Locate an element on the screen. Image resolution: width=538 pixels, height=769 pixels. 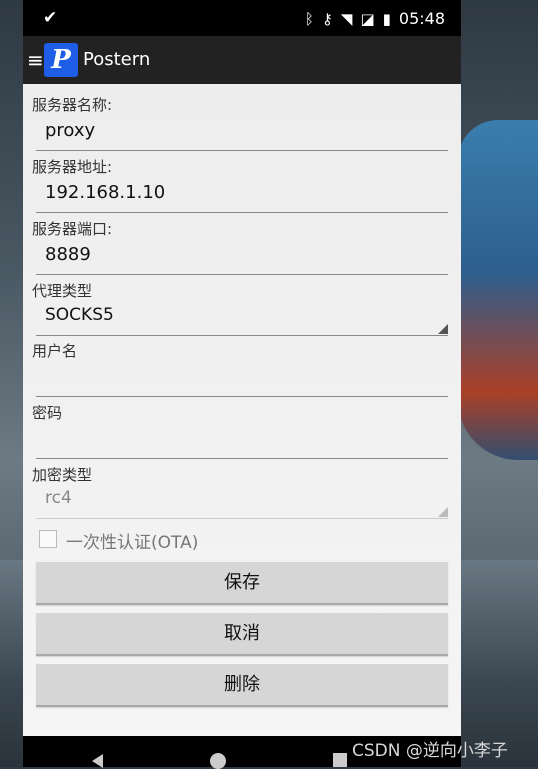
status-time: 05:48 is located at coordinates (421, 18).